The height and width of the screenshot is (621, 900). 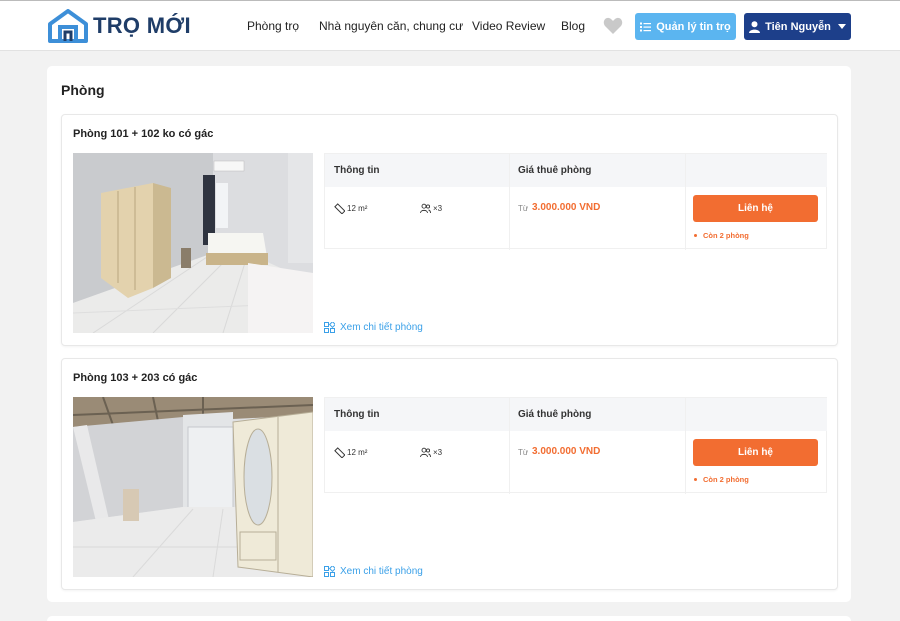 I want to click on room-title: Phòng 101 + 102 ko có gác, so click(x=143, y=134).